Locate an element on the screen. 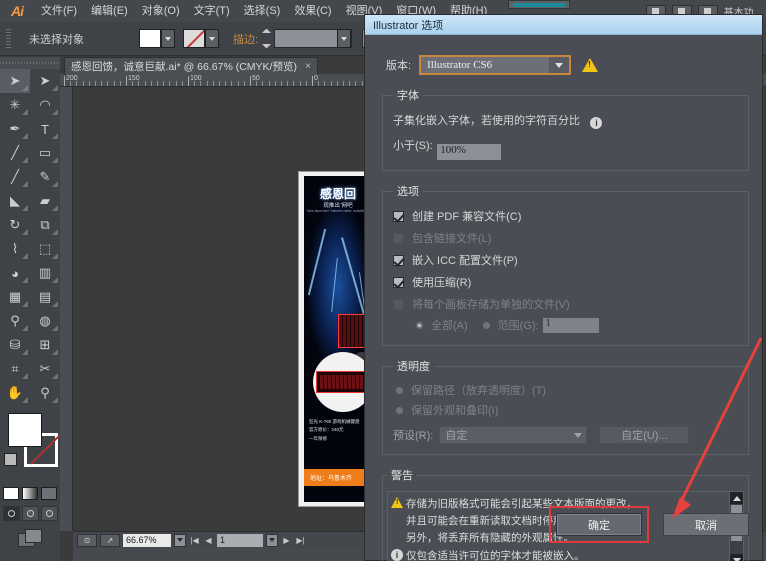  zoom-tool-icon: ⚲ is located at coordinates (45, 393).